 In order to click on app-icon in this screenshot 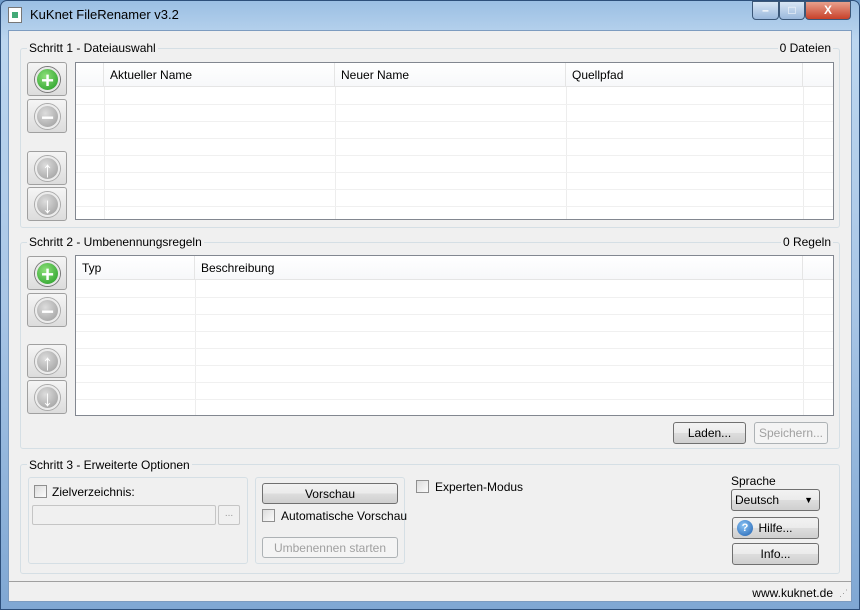, I will do `click(15, 15)`.